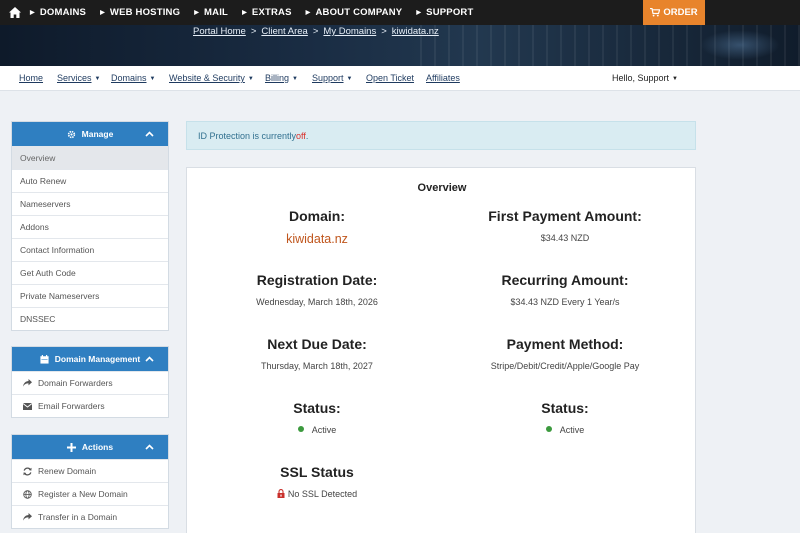 Image resolution: width=800 pixels, height=533 pixels. I want to click on topnav-mail: ▶ MAIL, so click(211, 12).